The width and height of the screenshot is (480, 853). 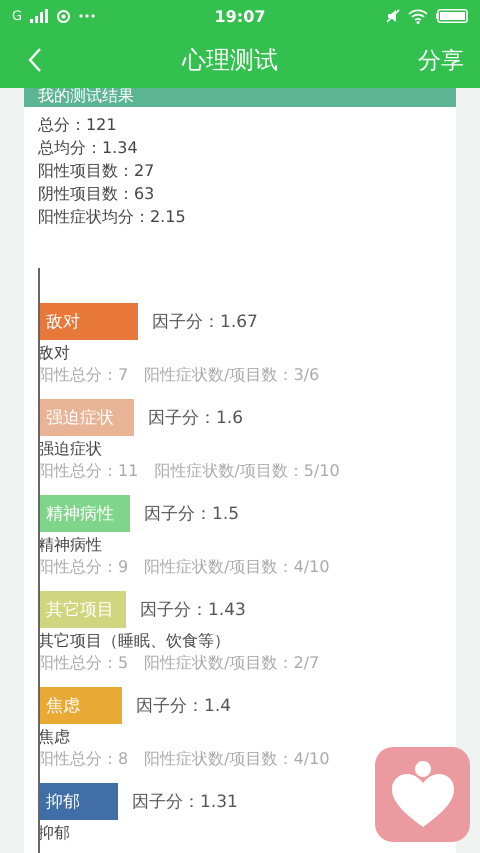 What do you see at coordinates (196, 418) in the screenshot?
I see `factor-score: 因子分：1.6` at bounding box center [196, 418].